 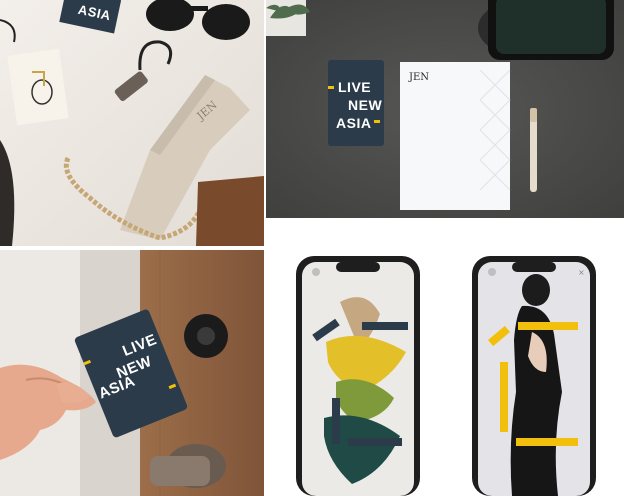 I want to click on card-line3: ASIA, so click(x=354, y=123).